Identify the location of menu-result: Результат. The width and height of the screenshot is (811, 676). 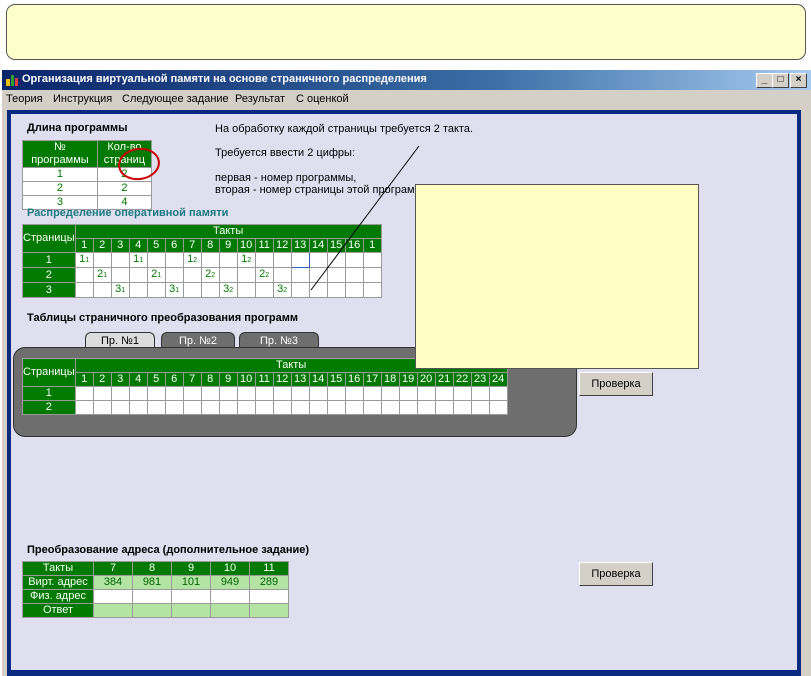
(260, 99).